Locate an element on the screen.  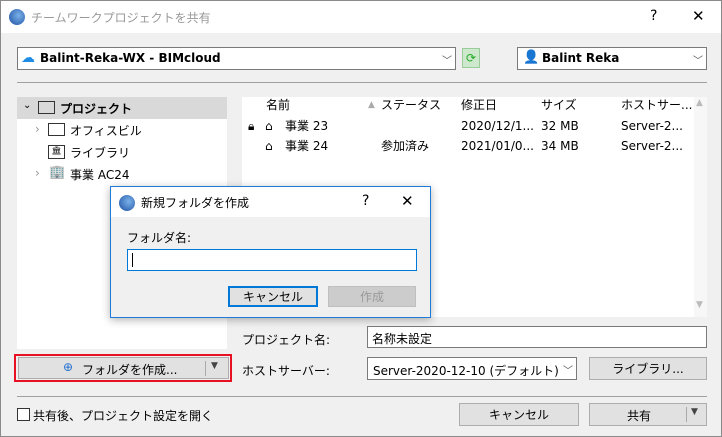
new-folder-dialog: 新規フォルダを作成 ? ✕ フォルダ名: キャンセル 作成 is located at coordinates (270, 252).